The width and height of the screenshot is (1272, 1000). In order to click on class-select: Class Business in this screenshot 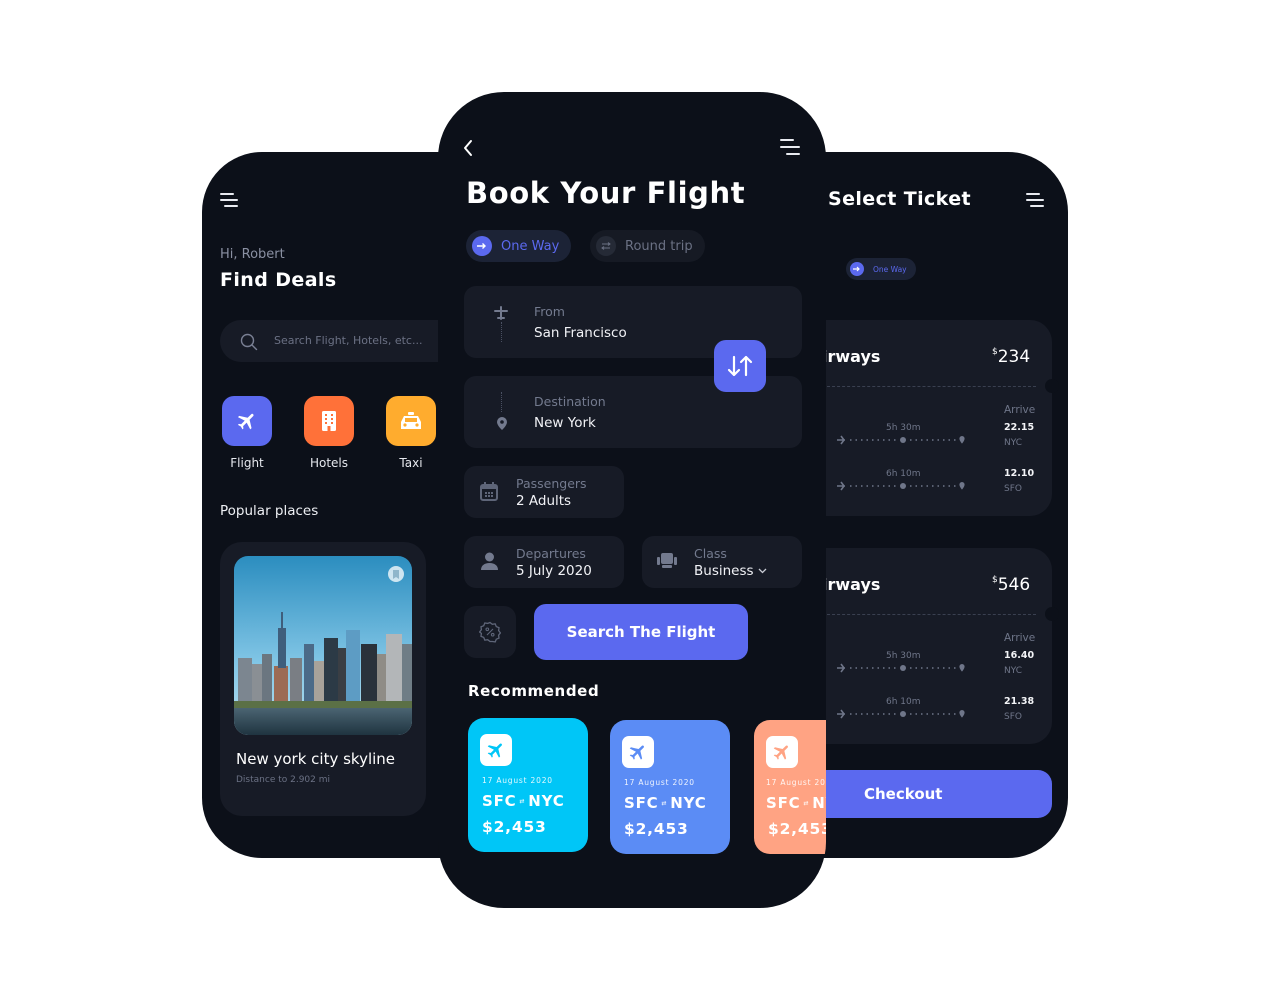, I will do `click(722, 562)`.